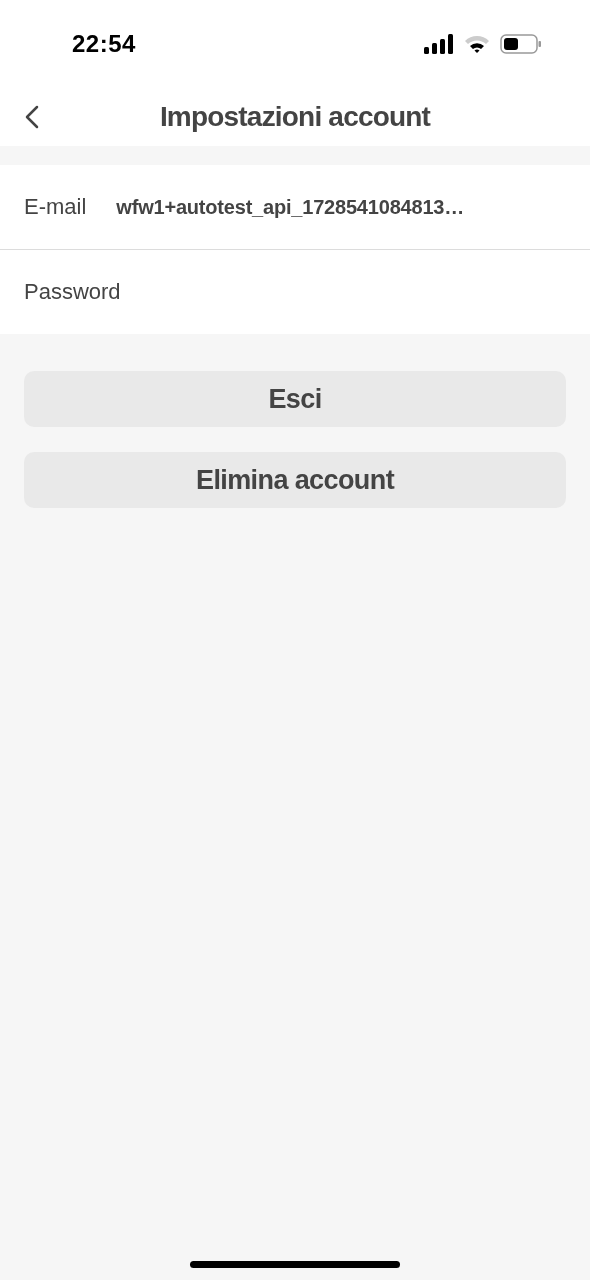 The height and width of the screenshot is (1280, 590). I want to click on back-icon, so click(32, 117).